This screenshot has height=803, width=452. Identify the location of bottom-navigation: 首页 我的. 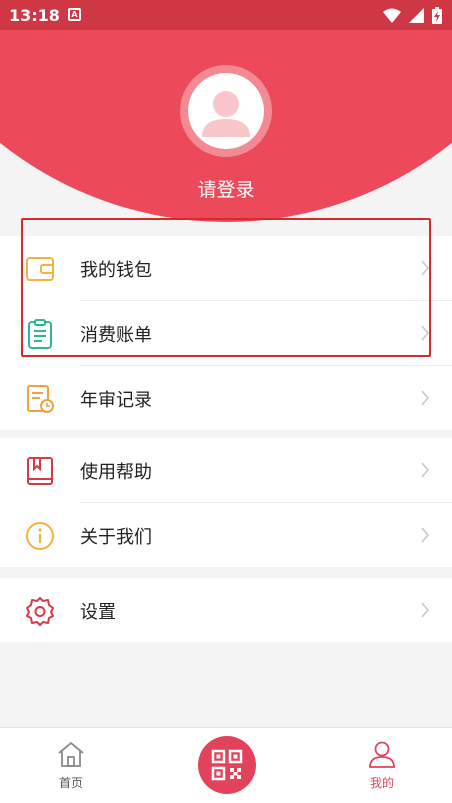
(226, 765).